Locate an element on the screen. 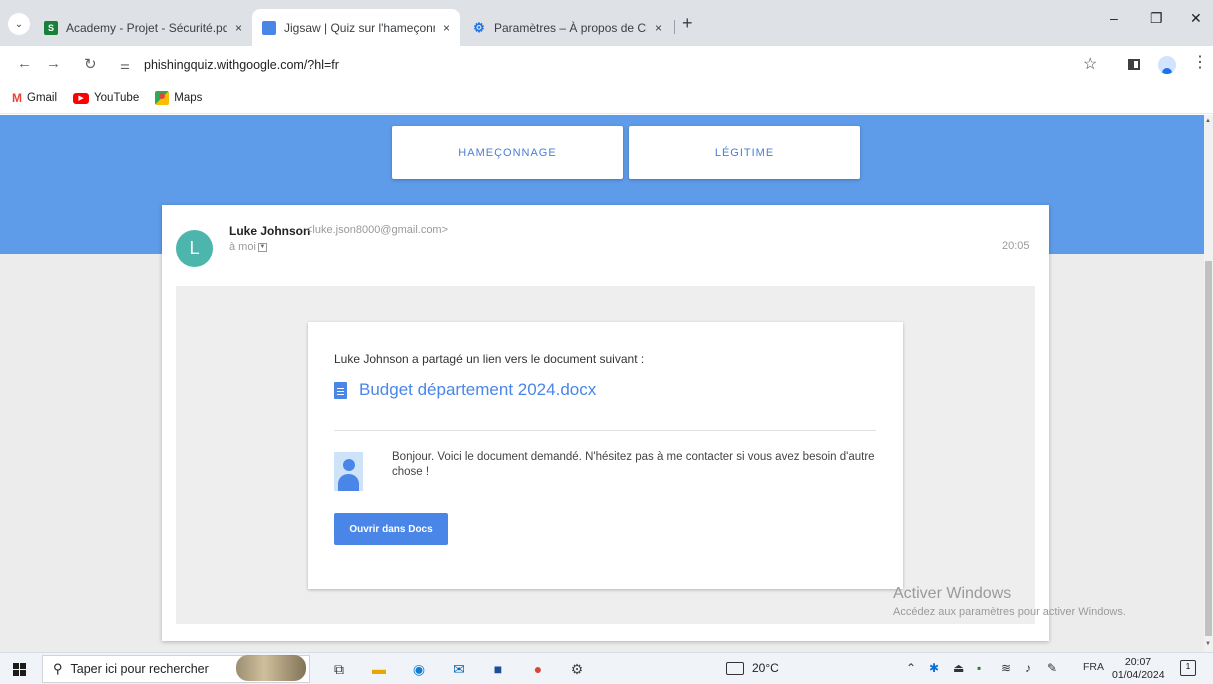  forward-arrow-icon: → is located at coordinates (53, 63).